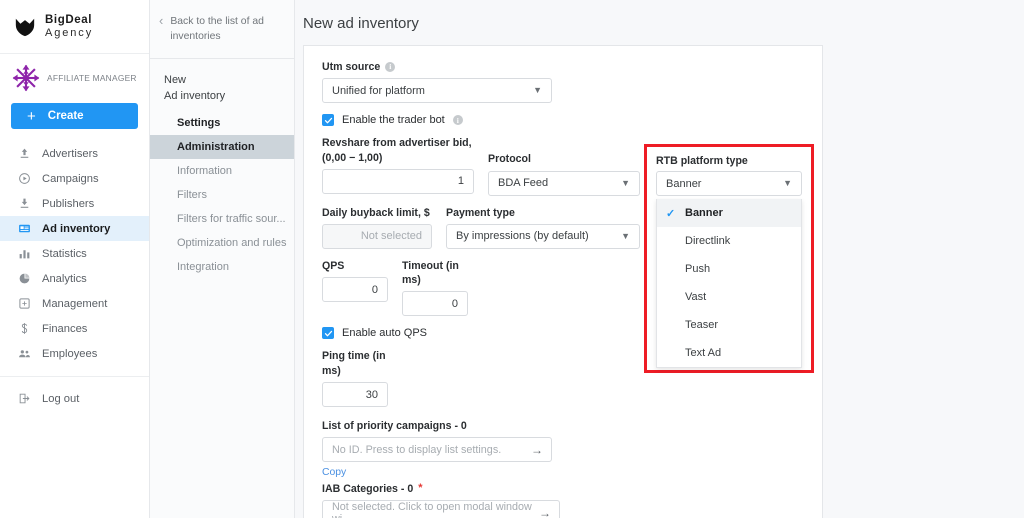 This screenshot has width=1024, height=518. What do you see at coordinates (24, 328) in the screenshot?
I see `dollar-icon` at bounding box center [24, 328].